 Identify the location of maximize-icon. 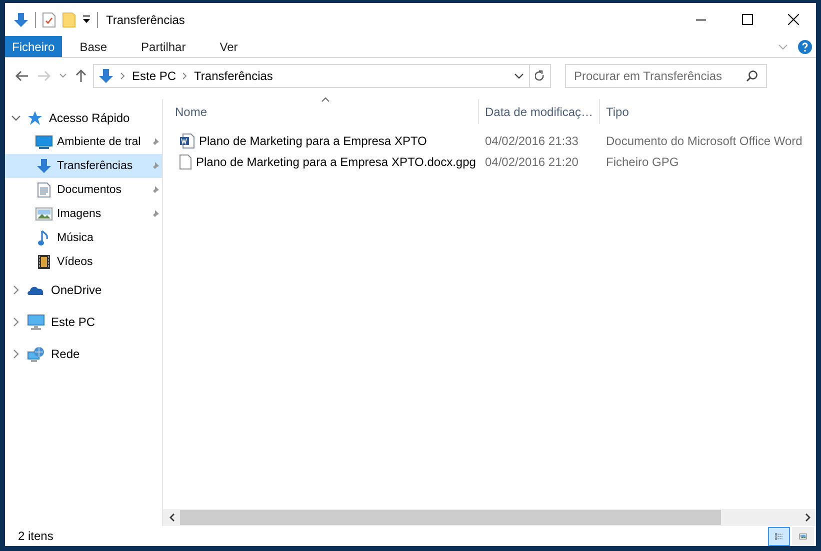
(747, 19).